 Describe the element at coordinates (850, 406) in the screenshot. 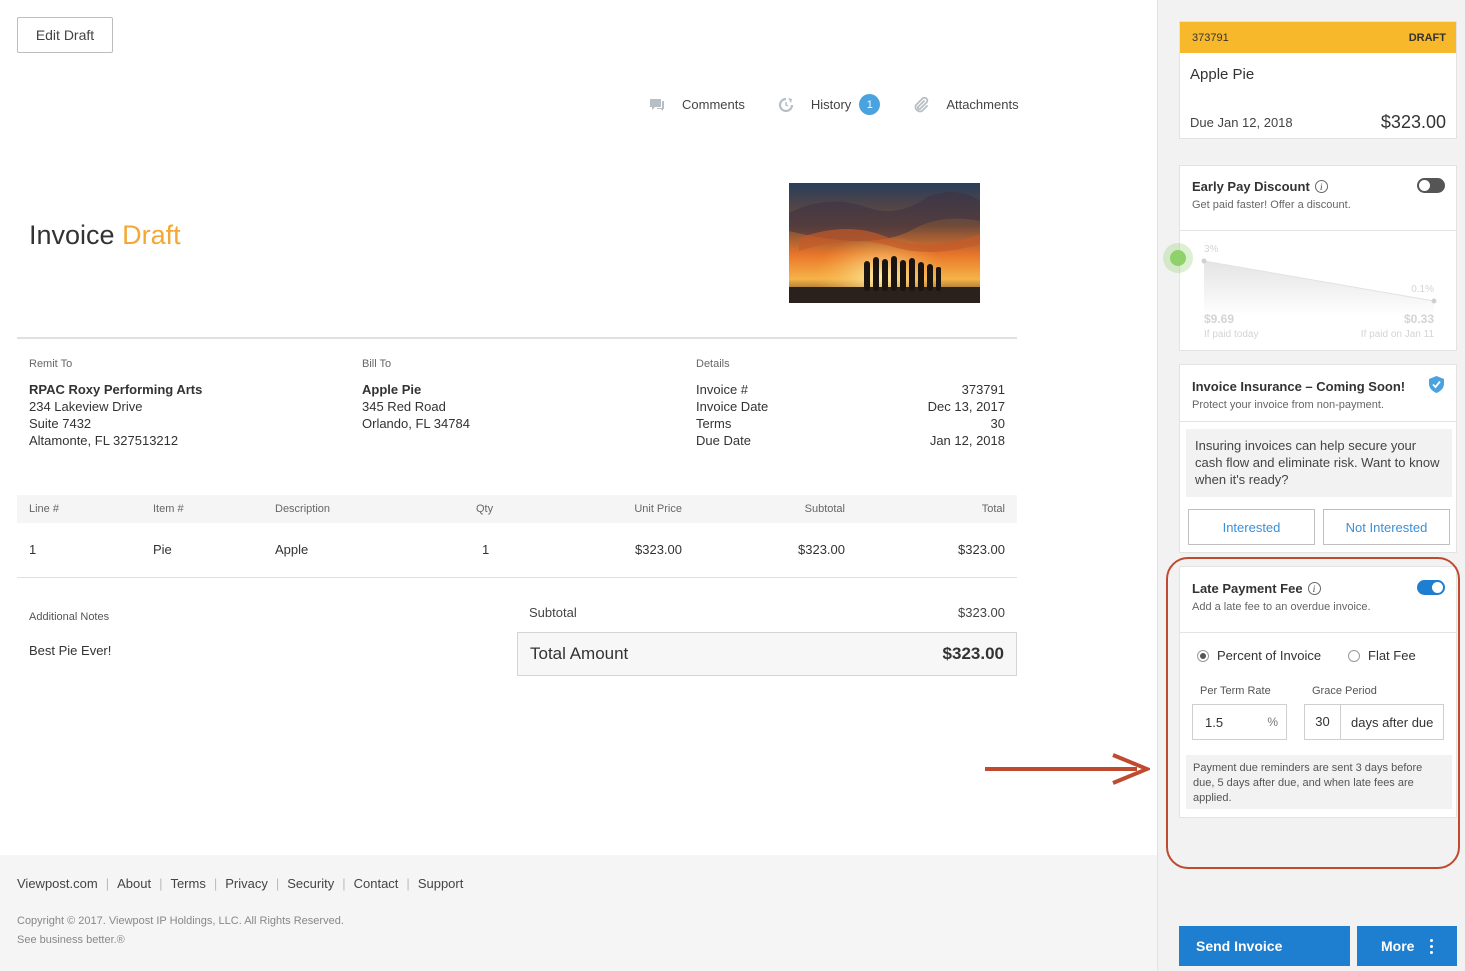

I see `detail-row: Invoice Date Dec 13, 2017` at that location.